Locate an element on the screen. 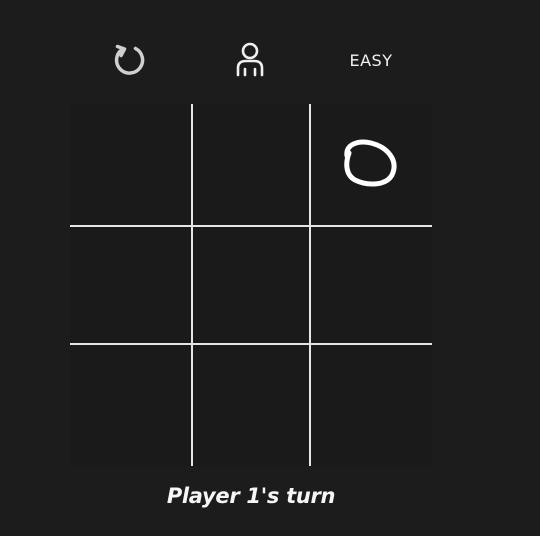  restart-button is located at coordinates (130, 60).